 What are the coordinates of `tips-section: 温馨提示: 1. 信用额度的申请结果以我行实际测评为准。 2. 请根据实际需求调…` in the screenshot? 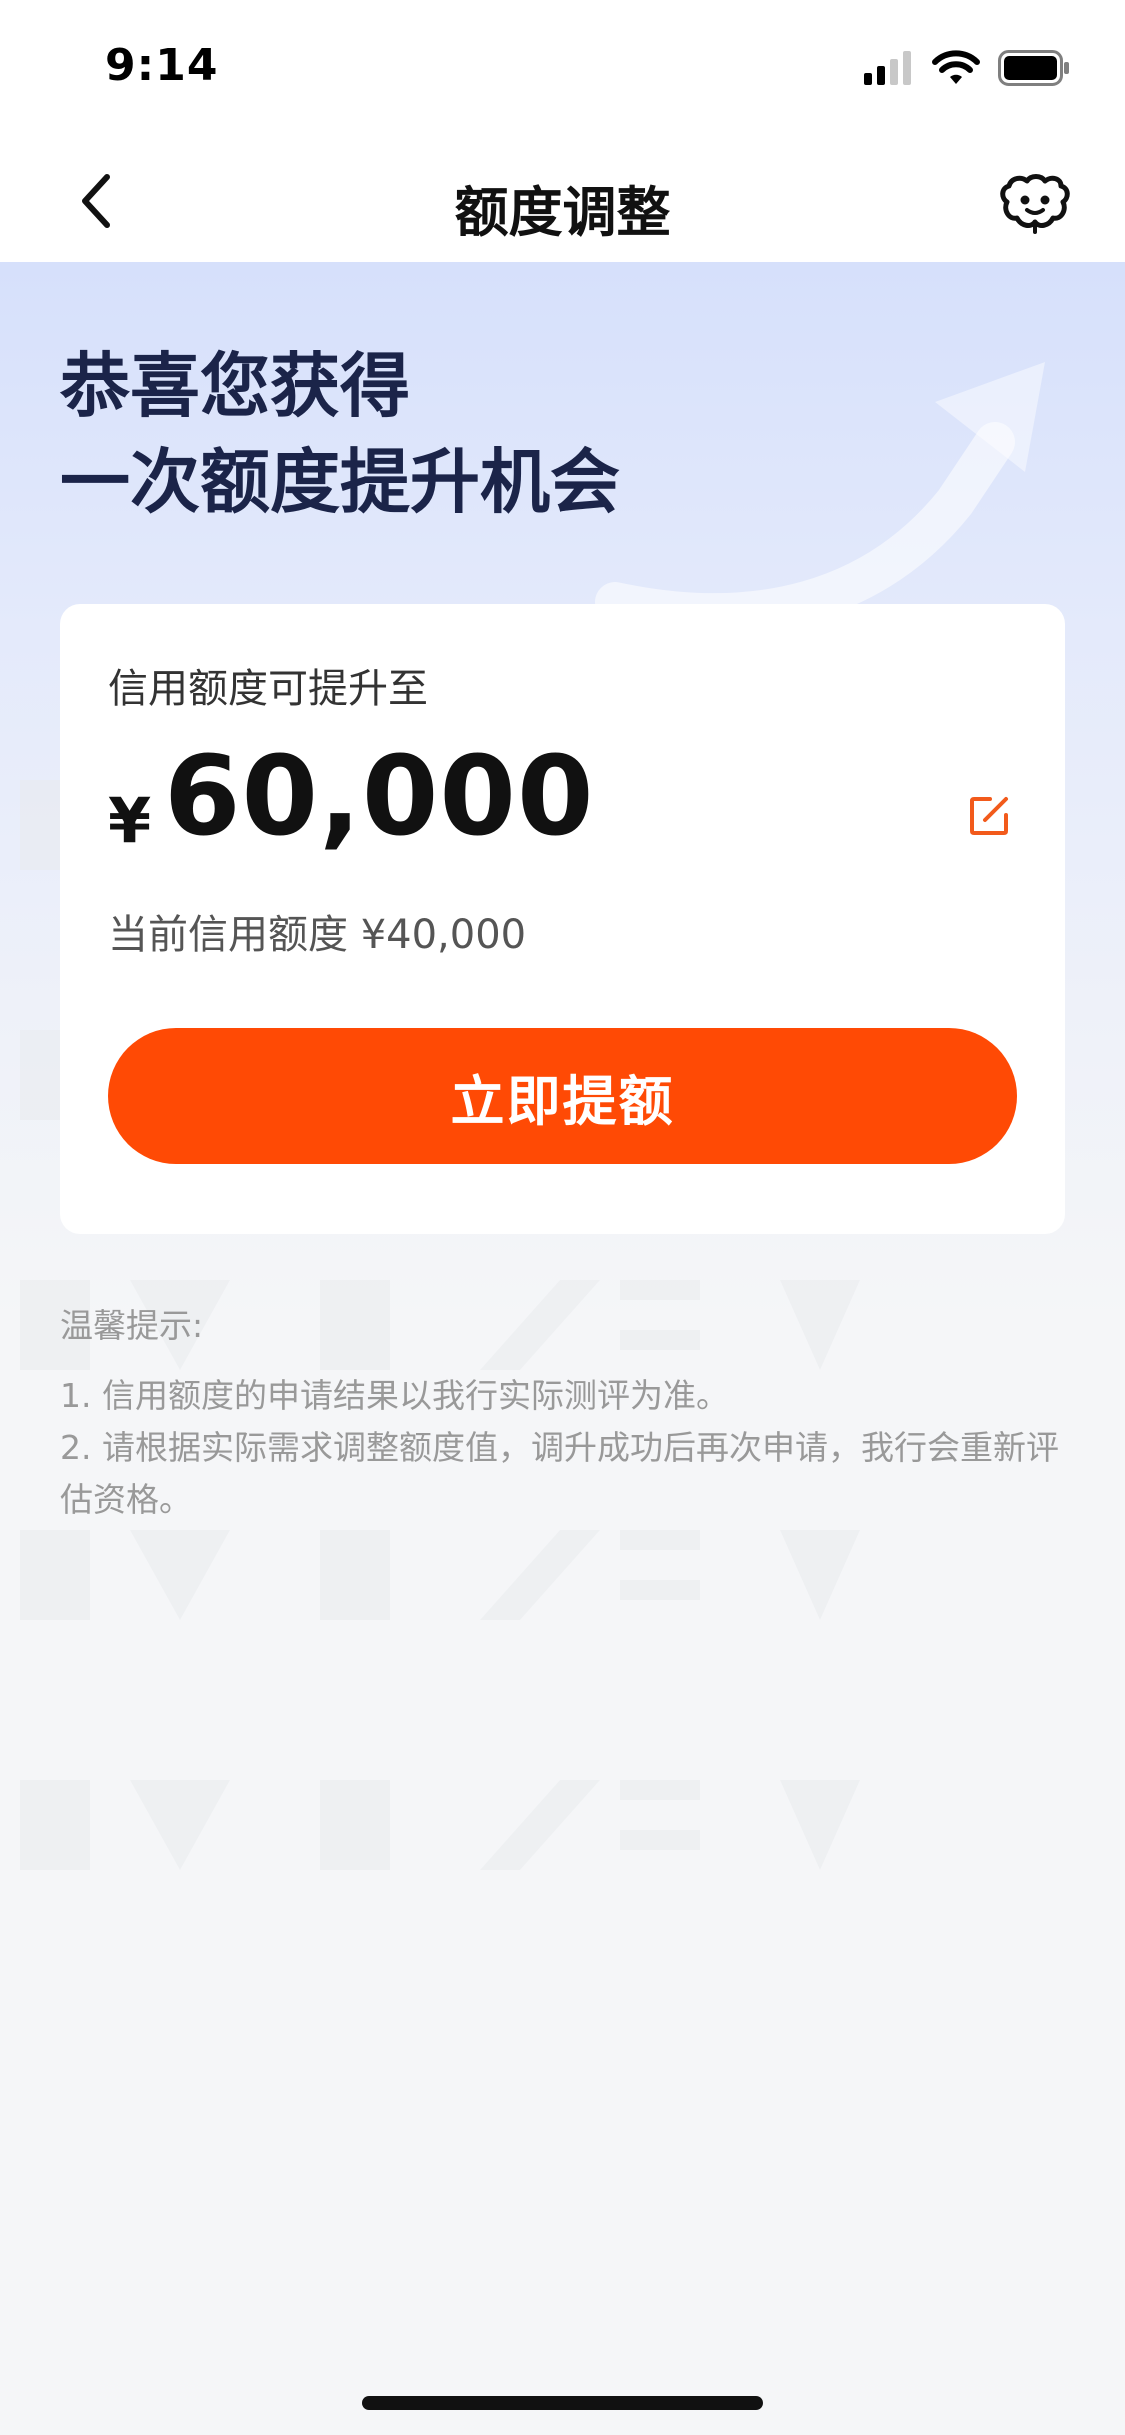 It's located at (565, 1413).